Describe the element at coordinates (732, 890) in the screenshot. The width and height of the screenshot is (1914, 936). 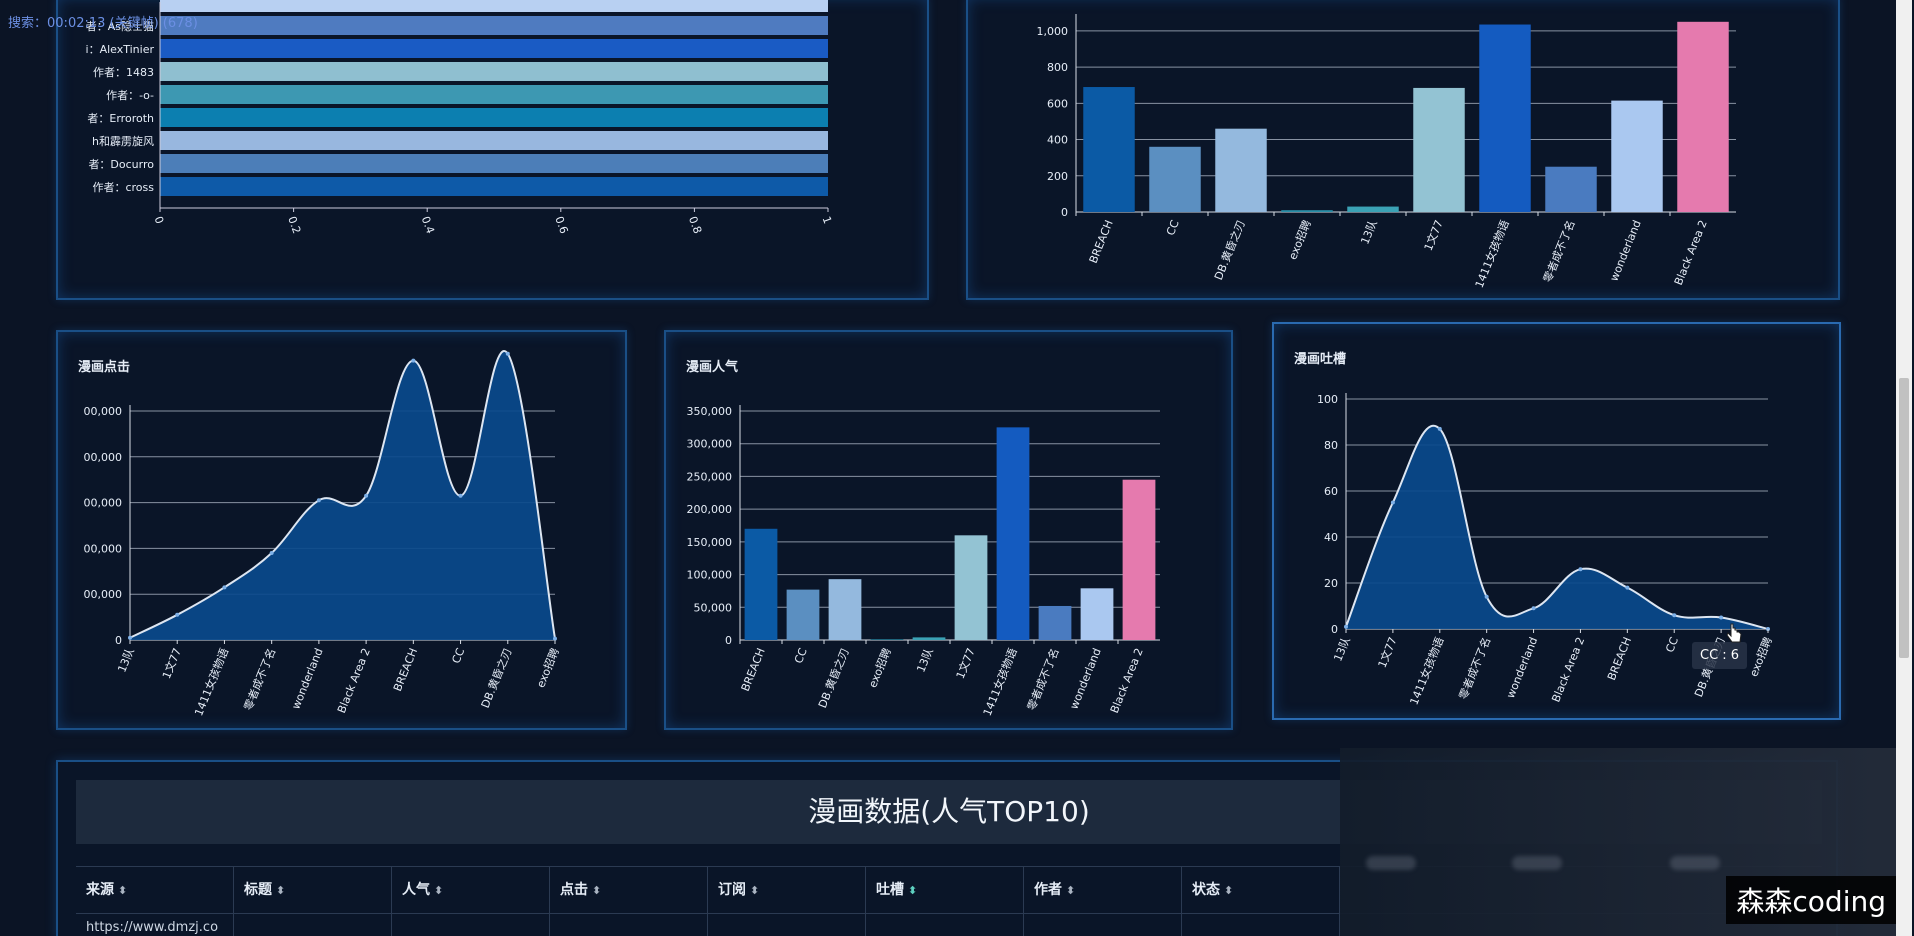
I see `column-header-label: 订阅` at that location.